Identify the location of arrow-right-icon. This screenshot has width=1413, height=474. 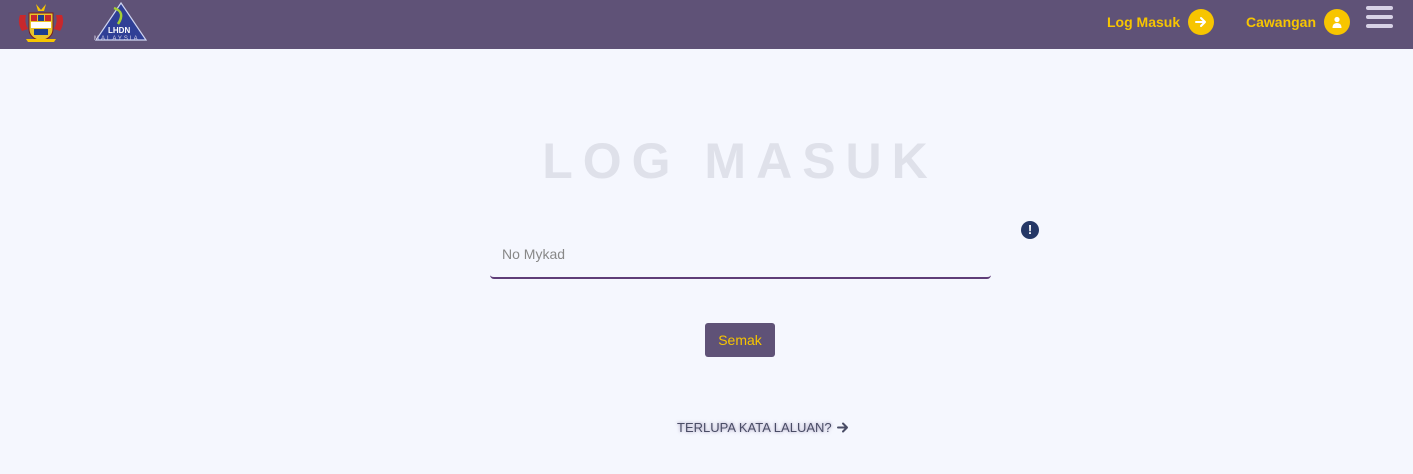
(842, 427).